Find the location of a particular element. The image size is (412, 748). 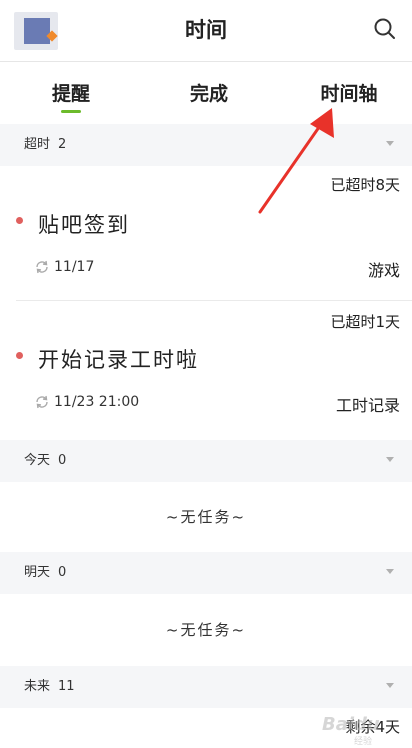

section-today: 今天 0 is located at coordinates (206, 461).